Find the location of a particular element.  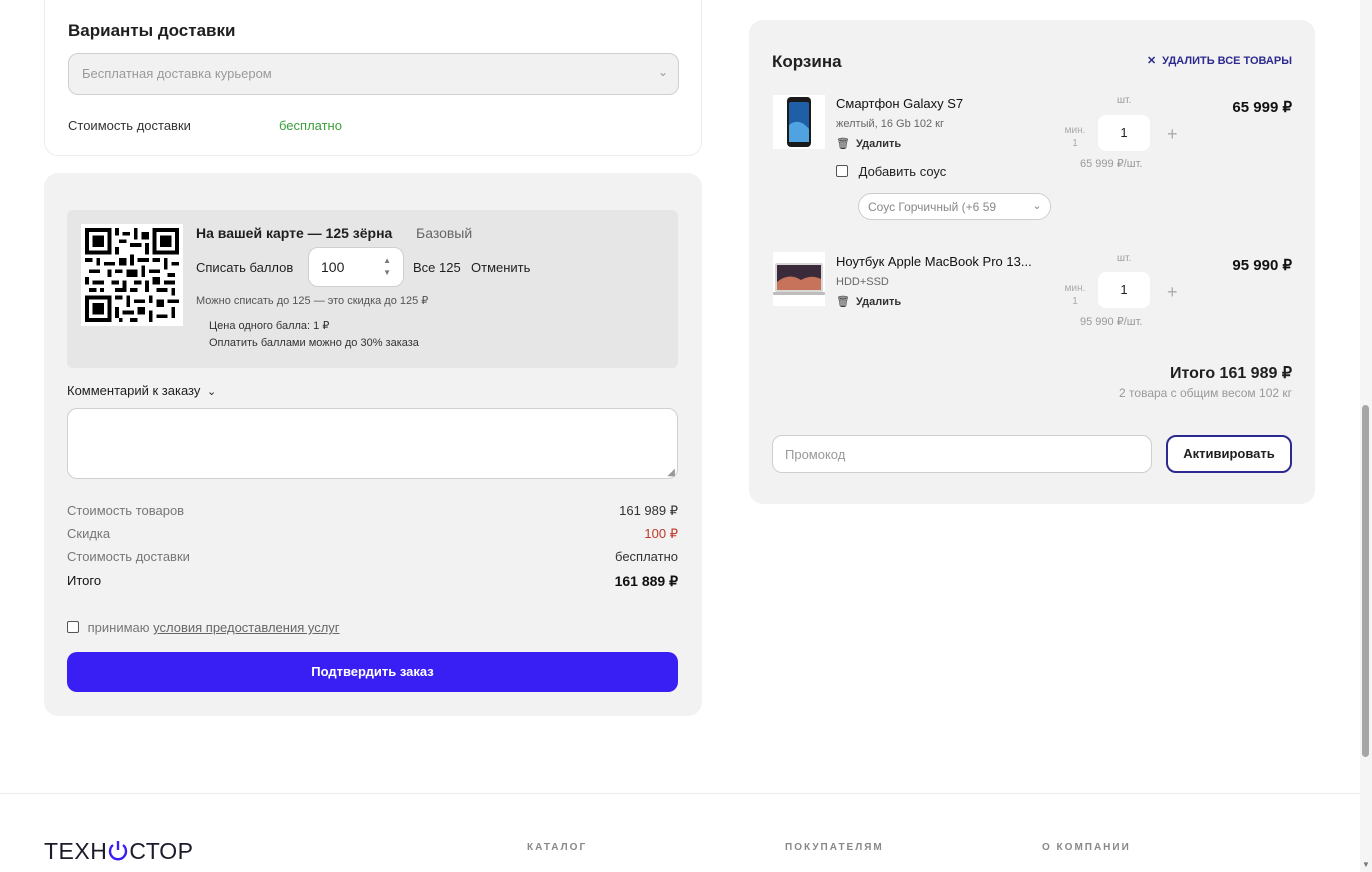

footer-nav-customers: ПОКУПАТЕЛЯМ is located at coordinates (834, 847).